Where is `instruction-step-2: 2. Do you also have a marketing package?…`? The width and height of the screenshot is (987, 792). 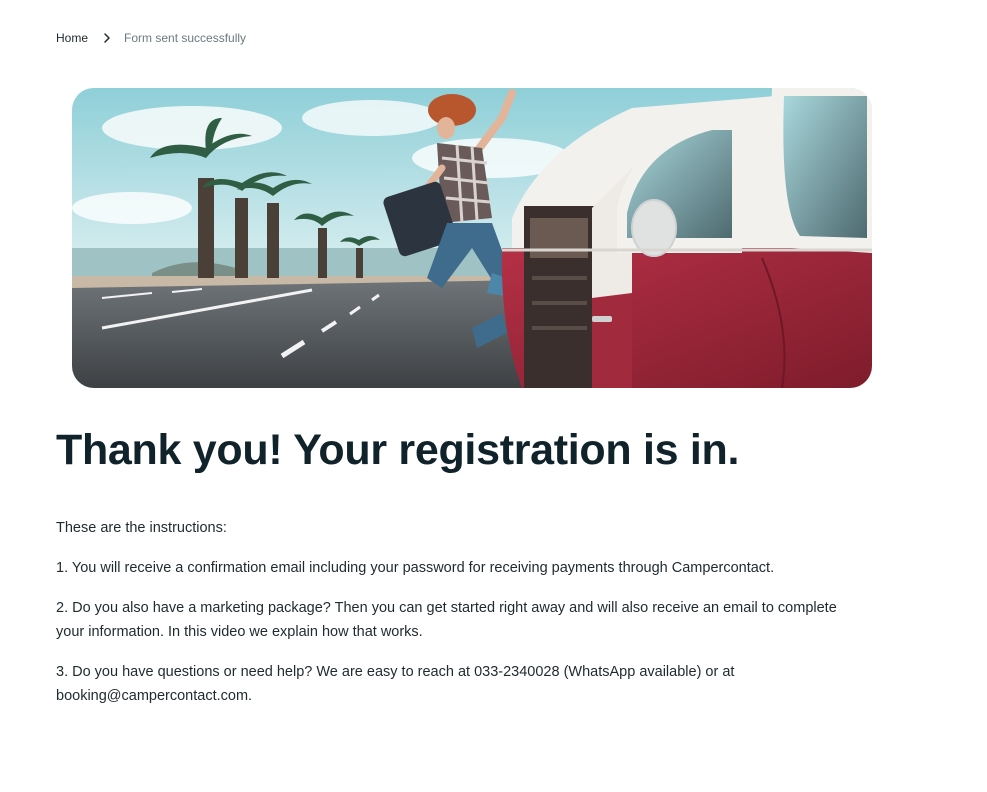
instruction-step-2: 2. Do you also have a marketing package?… is located at coordinates (446, 620).